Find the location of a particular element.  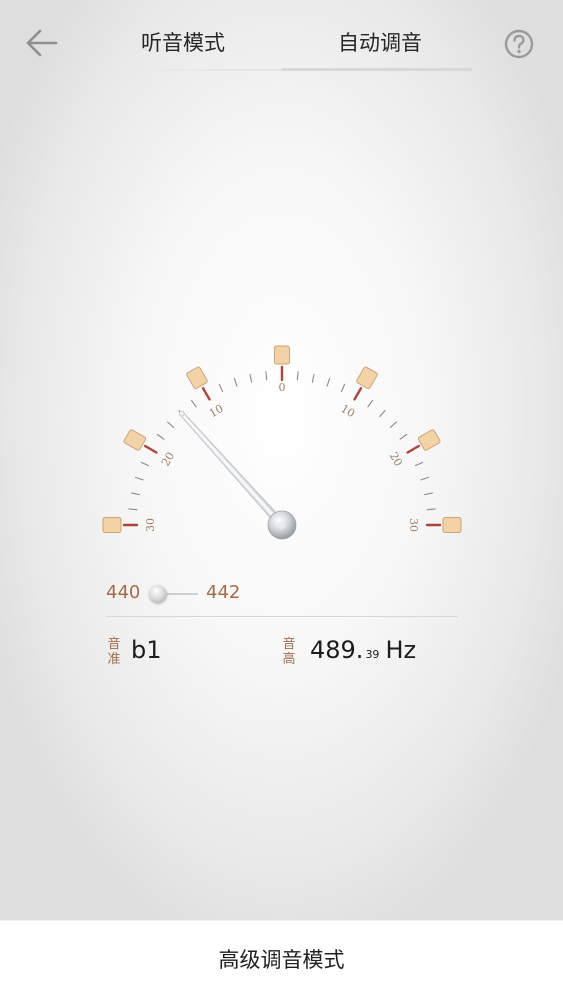

reference-pitch: 440 442 is located at coordinates (186, 594).